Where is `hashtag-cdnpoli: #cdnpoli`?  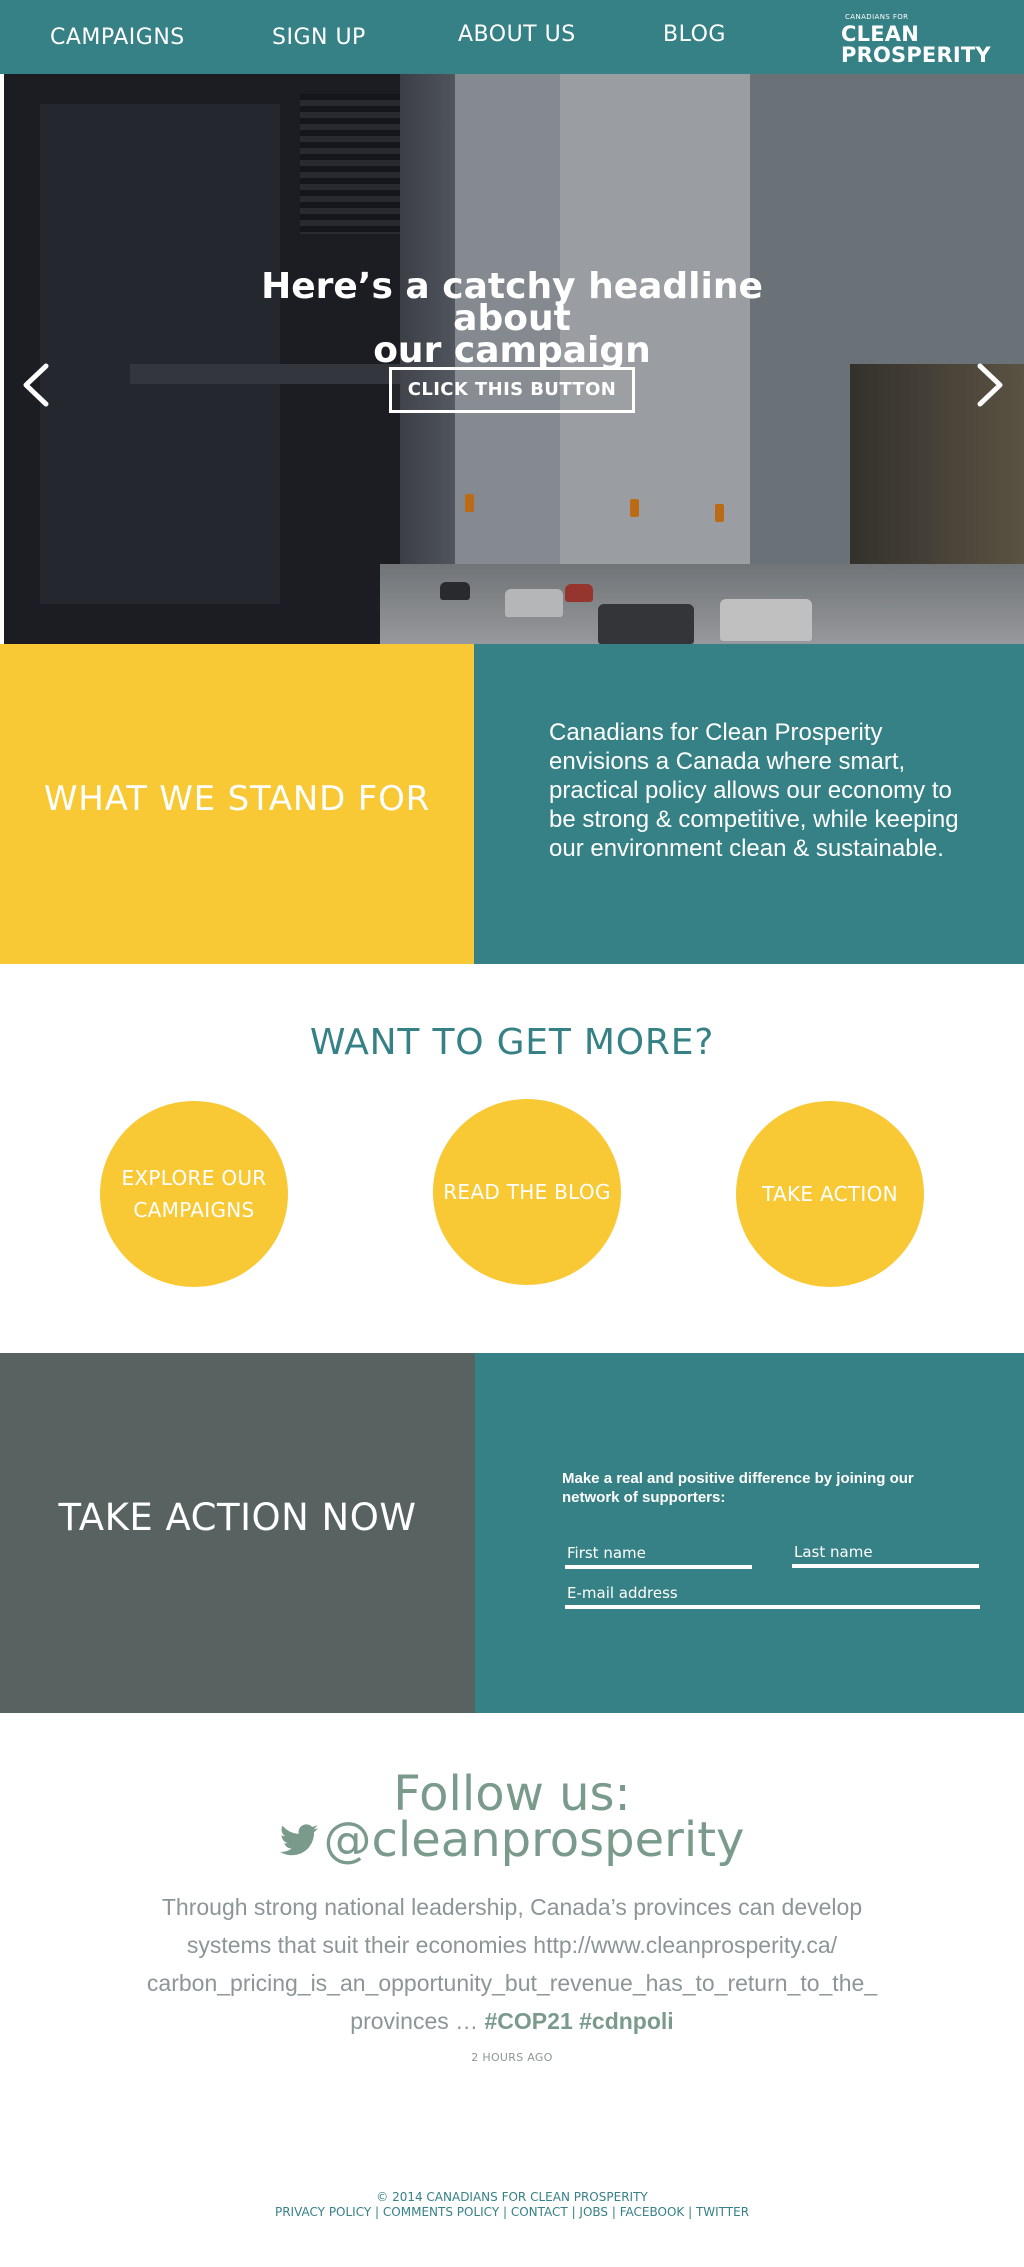 hashtag-cdnpoli: #cdnpoli is located at coordinates (626, 2021).